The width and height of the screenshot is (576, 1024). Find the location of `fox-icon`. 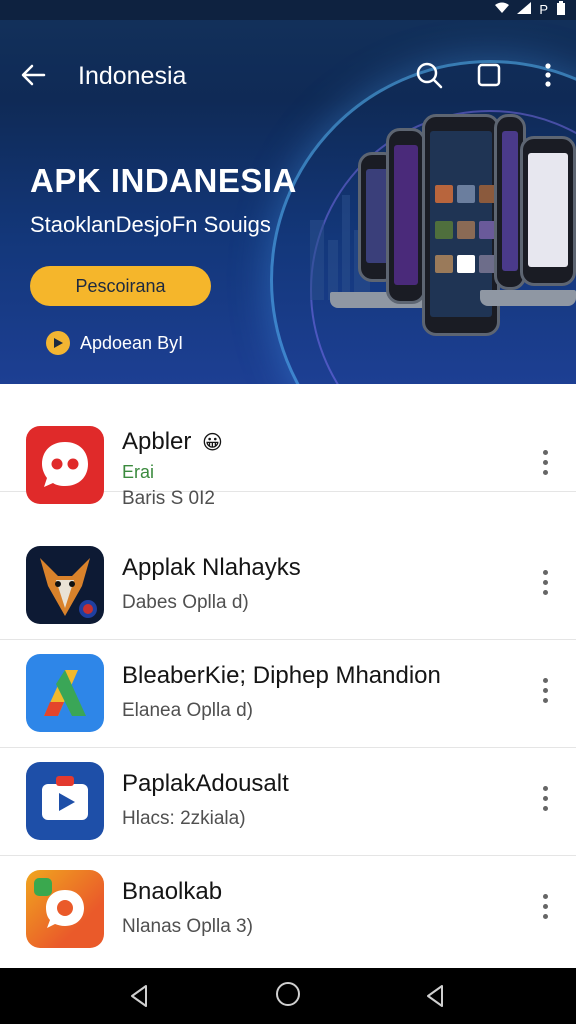

fox-icon is located at coordinates (65, 585).